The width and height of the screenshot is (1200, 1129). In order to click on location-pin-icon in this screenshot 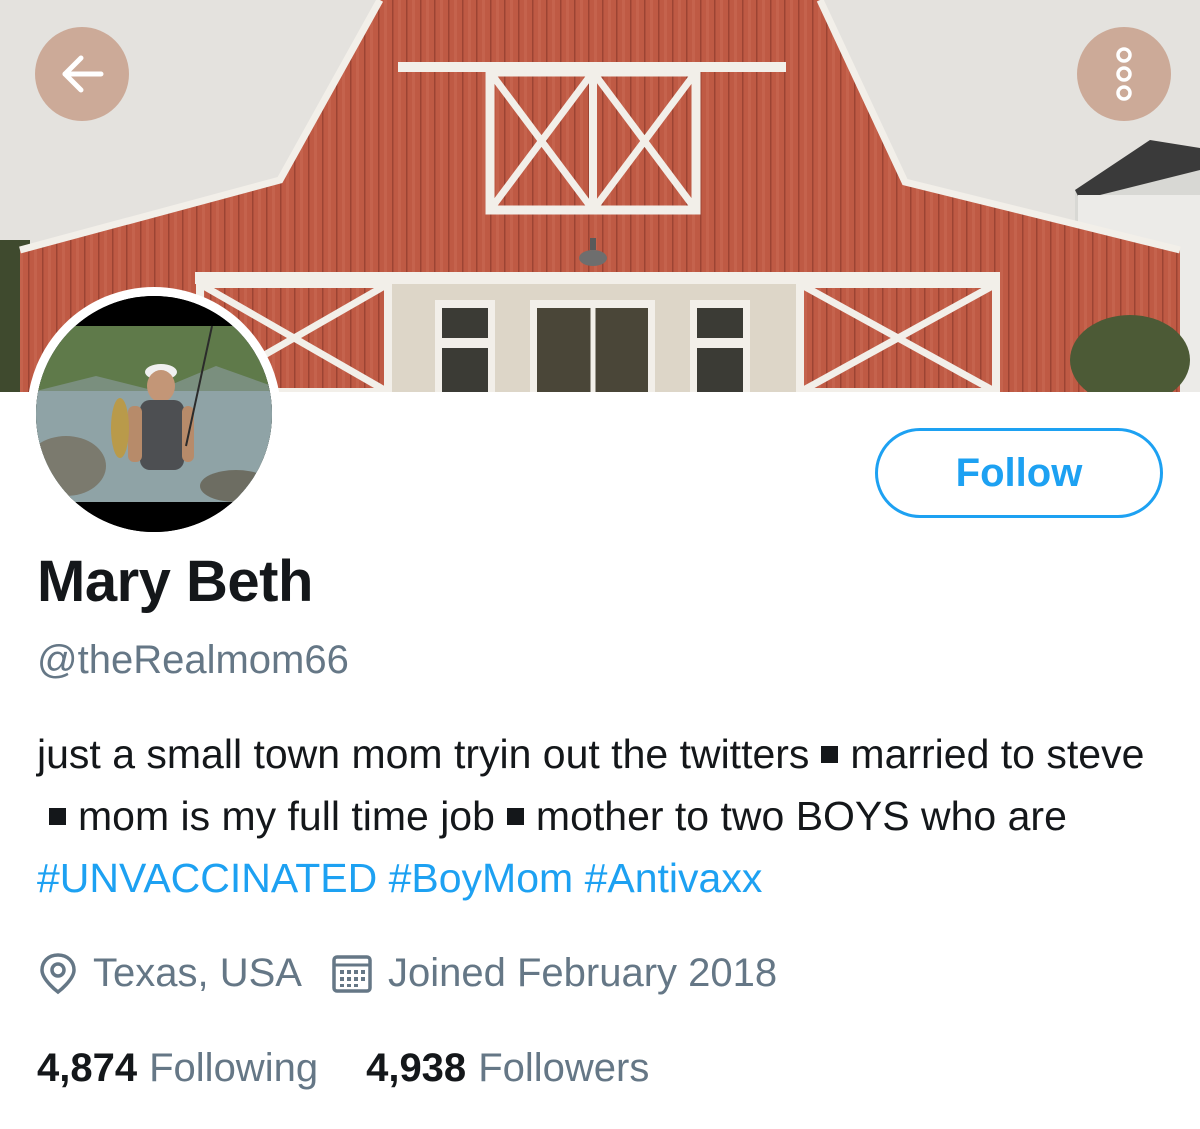, I will do `click(58, 974)`.